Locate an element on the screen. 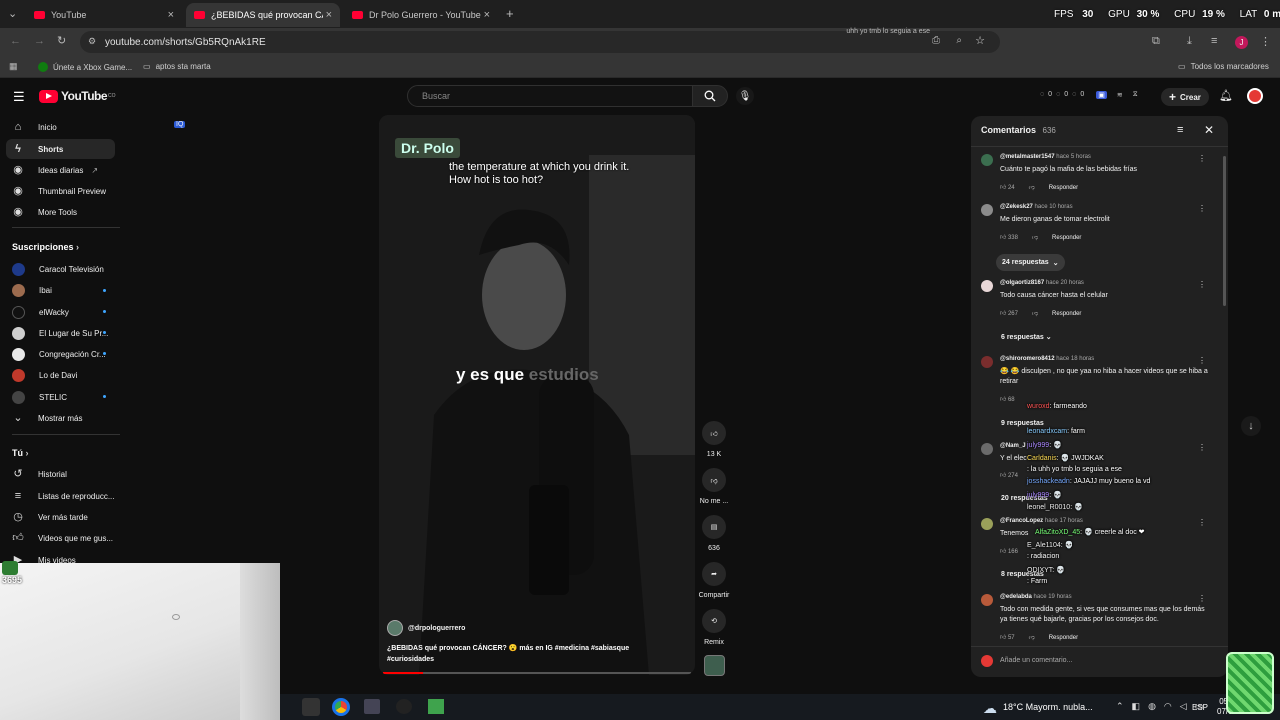 Image resolution: width=1280 pixels, height=720 pixels. remix-button: ⟲ Remix is located at coordinates (714, 627).